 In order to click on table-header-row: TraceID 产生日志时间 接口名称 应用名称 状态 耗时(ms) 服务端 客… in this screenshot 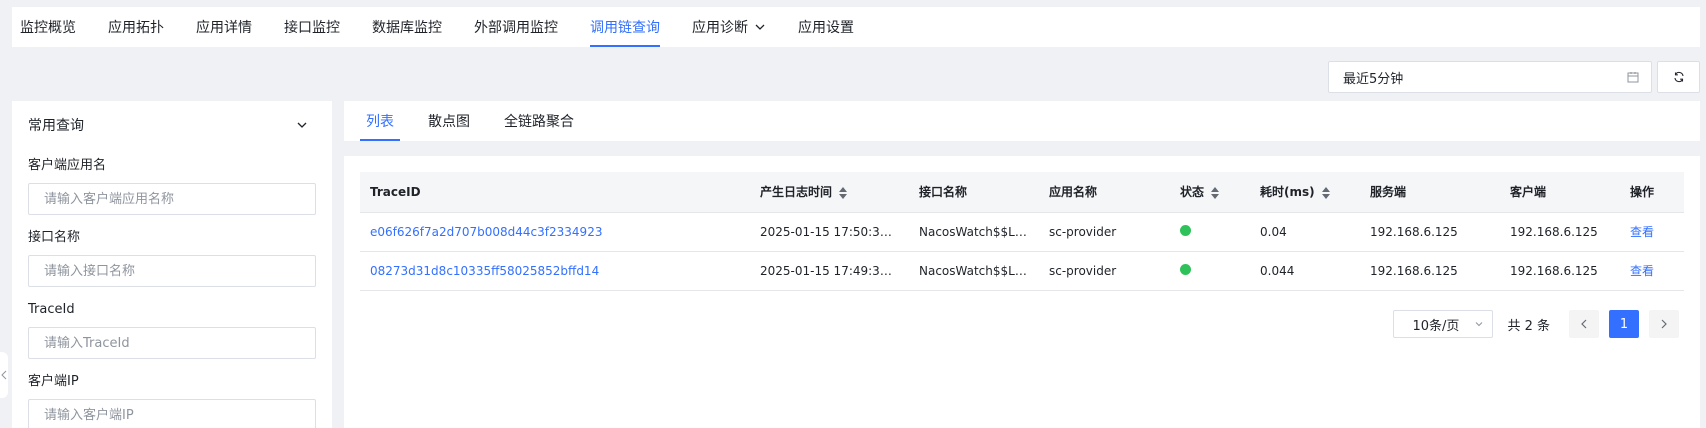, I will do `click(1022, 192)`.